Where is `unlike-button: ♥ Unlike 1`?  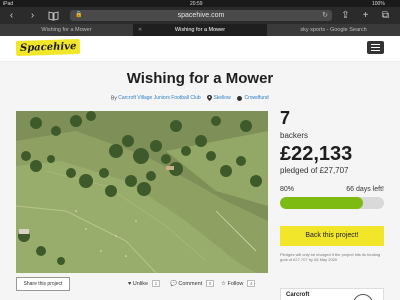
unlike-button: ♥ Unlike 1 is located at coordinates (144, 283).